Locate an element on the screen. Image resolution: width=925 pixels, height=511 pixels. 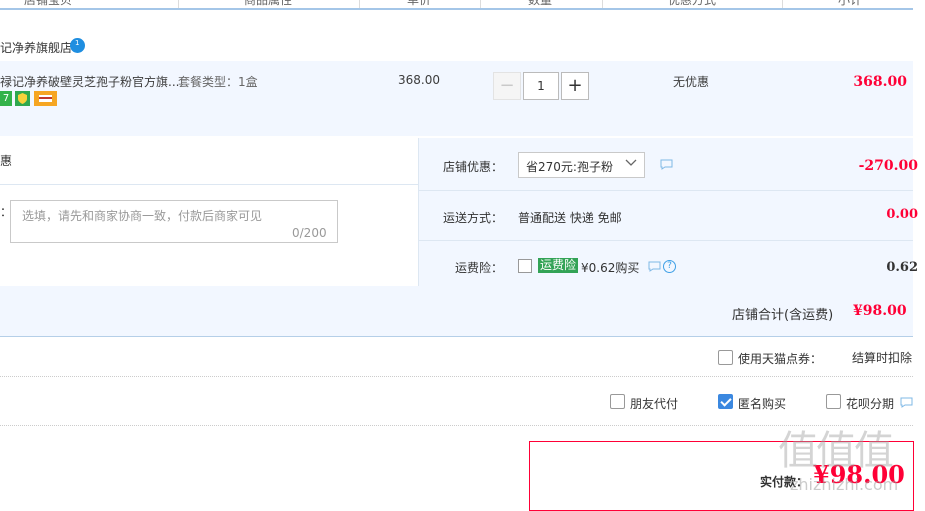
shipping-insurance-price: ¥0.62购买 is located at coordinates (610, 268).